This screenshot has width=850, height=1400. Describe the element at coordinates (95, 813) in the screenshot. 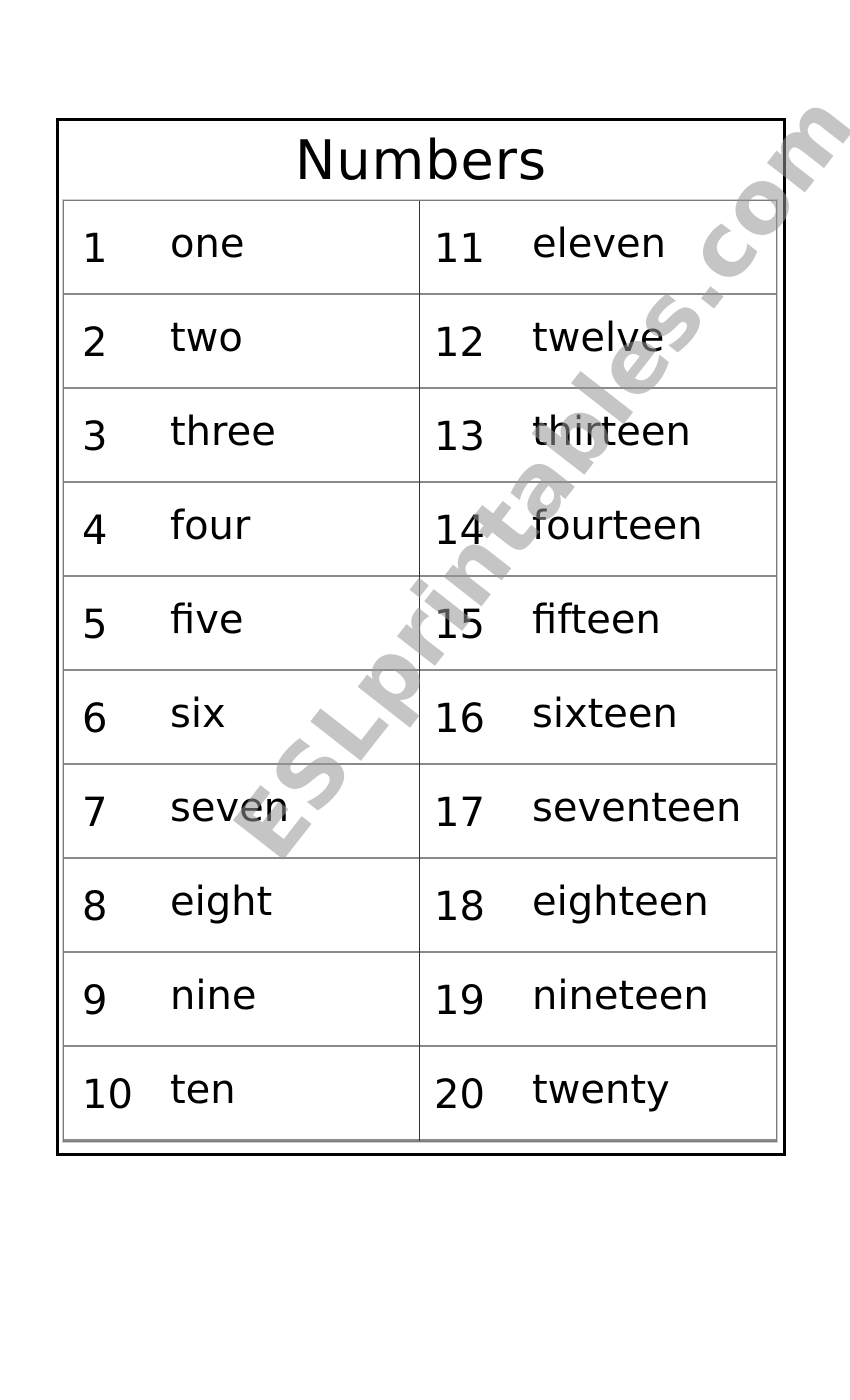

I see `number-digit: 7` at that location.